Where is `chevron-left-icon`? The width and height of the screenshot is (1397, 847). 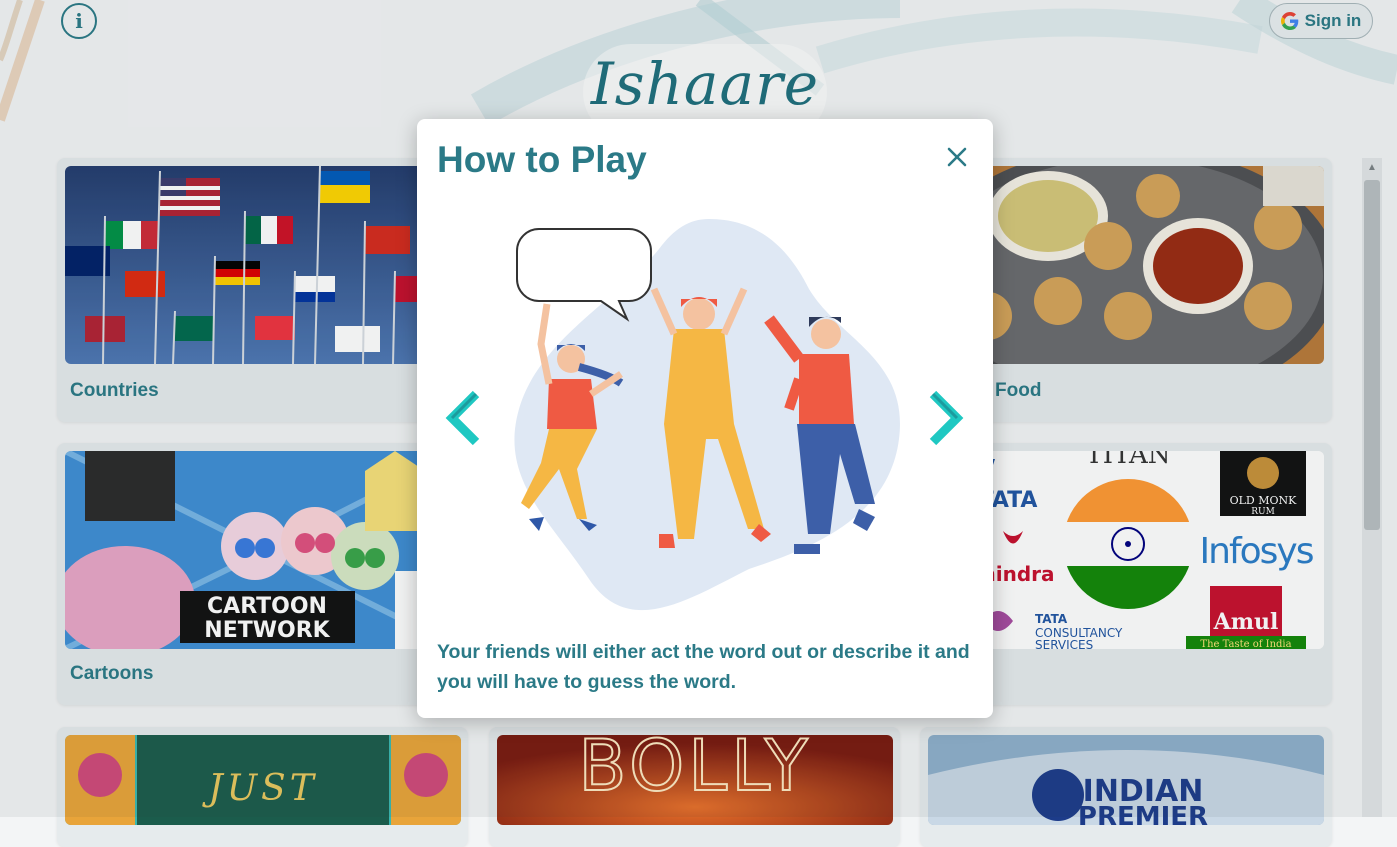
chevron-left-icon is located at coordinates (464, 418).